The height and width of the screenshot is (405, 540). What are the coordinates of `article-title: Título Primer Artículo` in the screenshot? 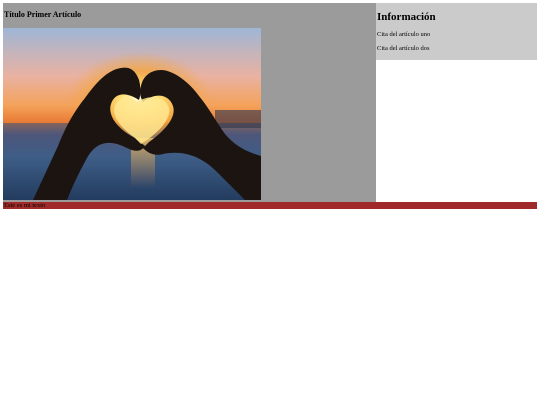 It's located at (43, 14).